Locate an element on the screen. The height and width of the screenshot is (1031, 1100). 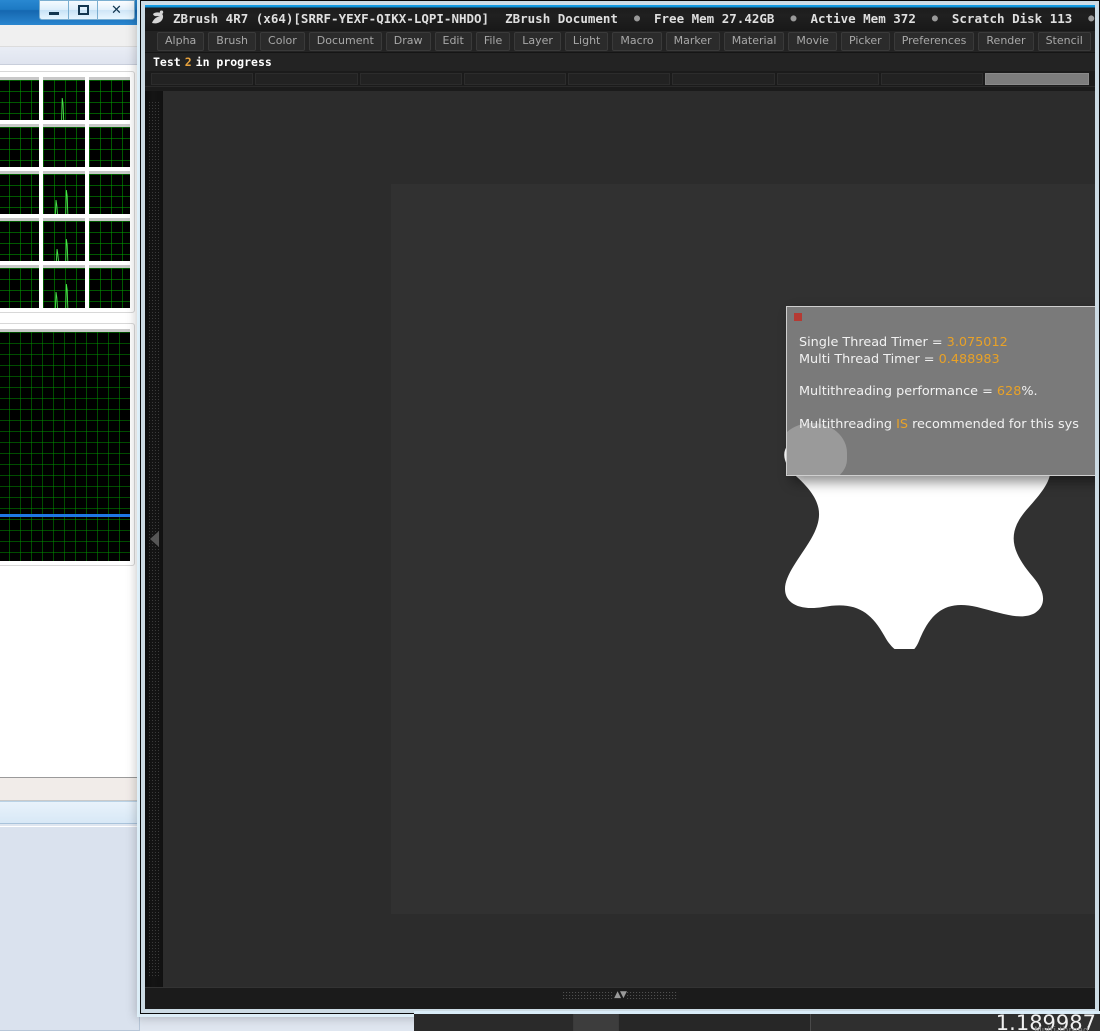
menu-item-edit: Edit is located at coordinates (453, 41).